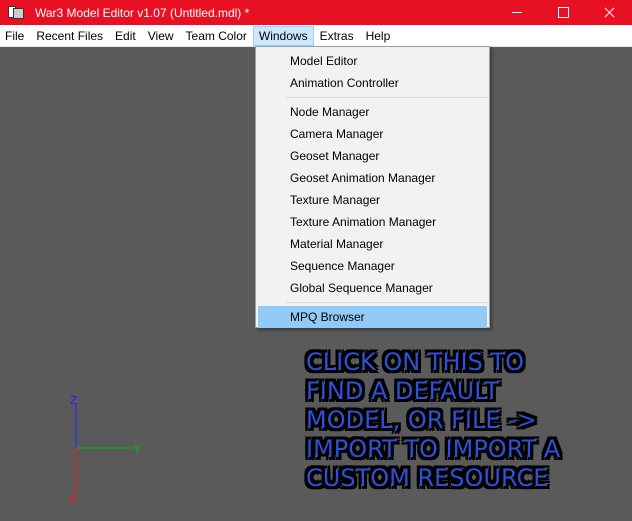 The image size is (632, 521). I want to click on annotation-line: FIND A DEFAULT, so click(402, 391).